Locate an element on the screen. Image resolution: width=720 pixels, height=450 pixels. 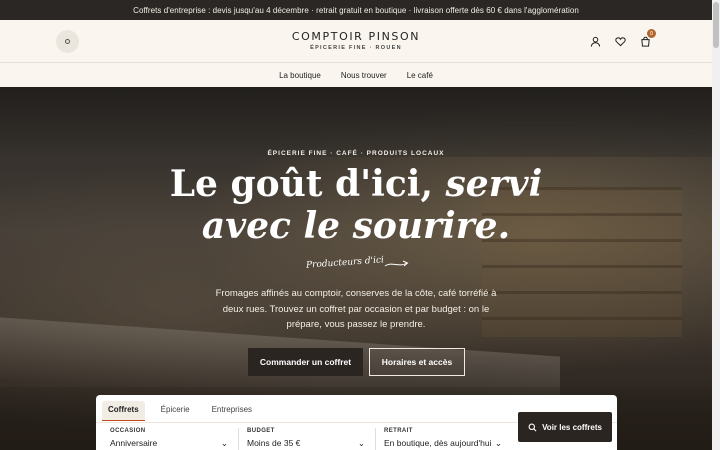
pickup-select: RETRAIT En boutique, dès aujourd'hui ⌄ is located at coordinates (443, 439).